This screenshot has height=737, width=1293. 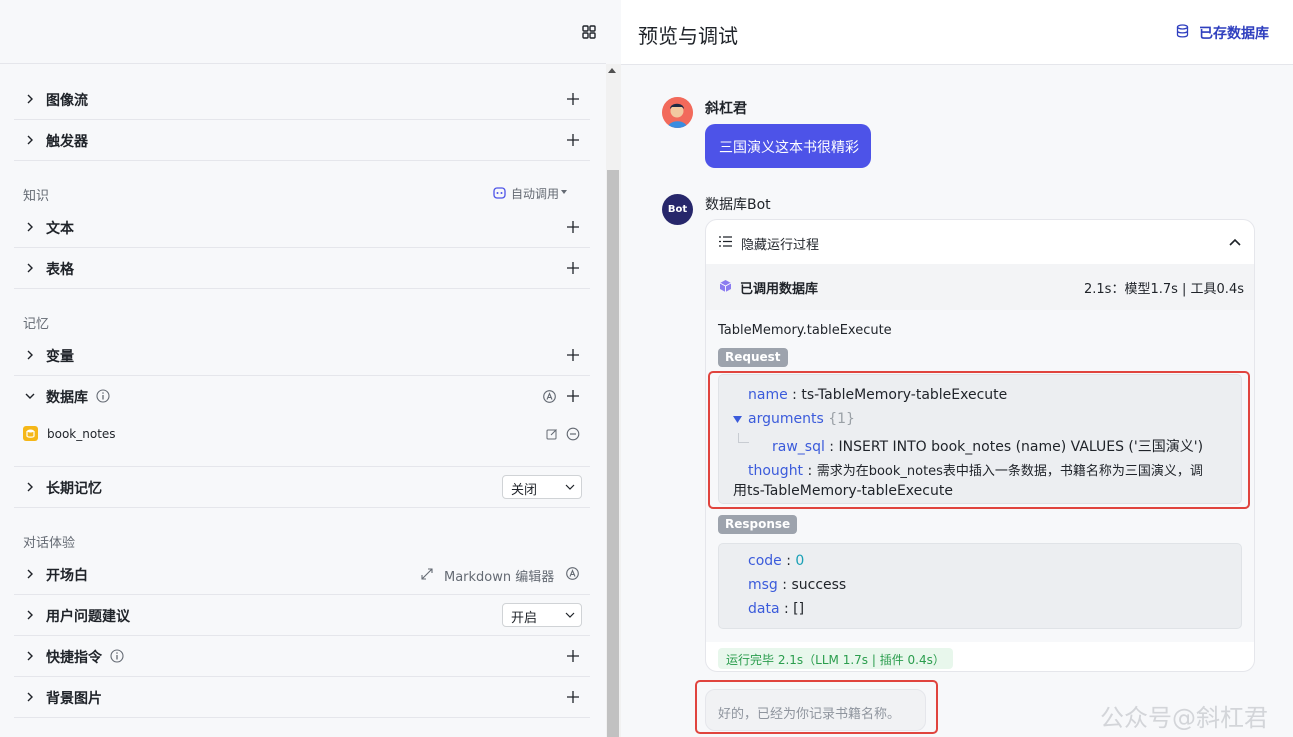 What do you see at coordinates (780, 245) in the screenshot?
I see `hide-process-label: 隐藏运行过程` at bounding box center [780, 245].